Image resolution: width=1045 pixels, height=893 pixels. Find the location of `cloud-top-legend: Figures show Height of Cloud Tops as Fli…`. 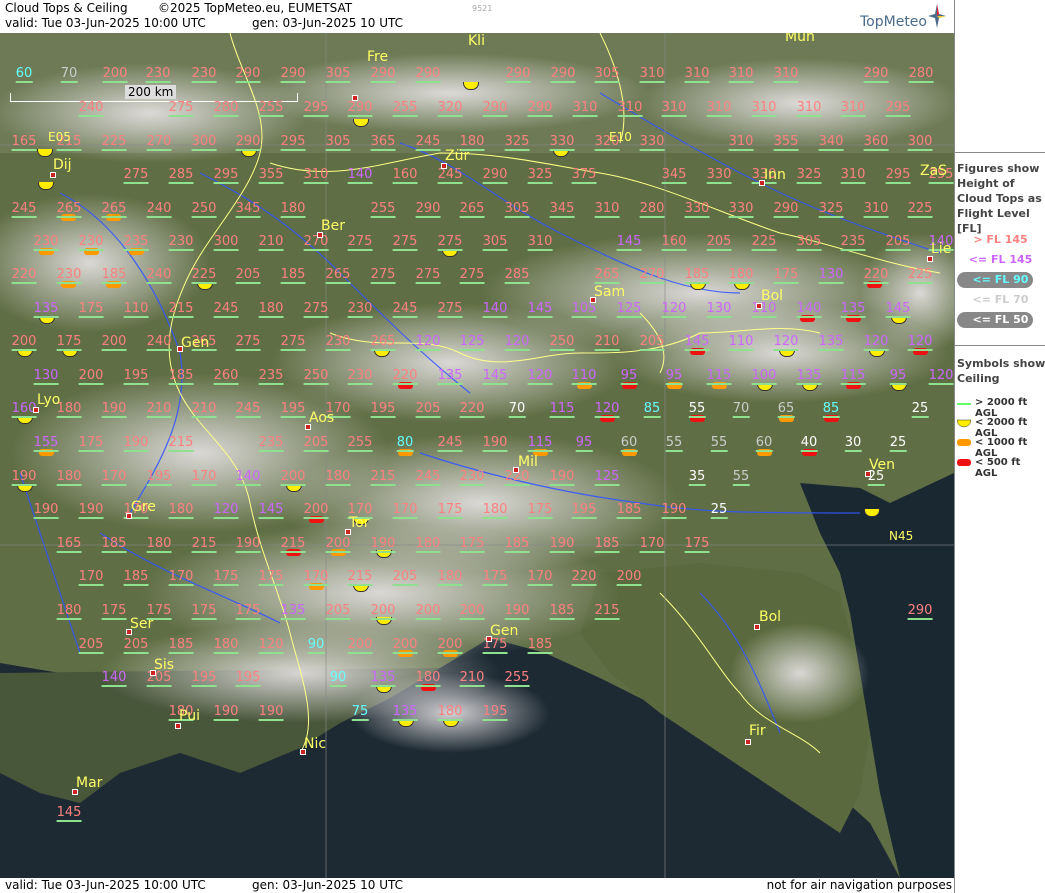

cloud-top-legend: Figures show Height of Cloud Tops as Fli… is located at coordinates (1000, 247).